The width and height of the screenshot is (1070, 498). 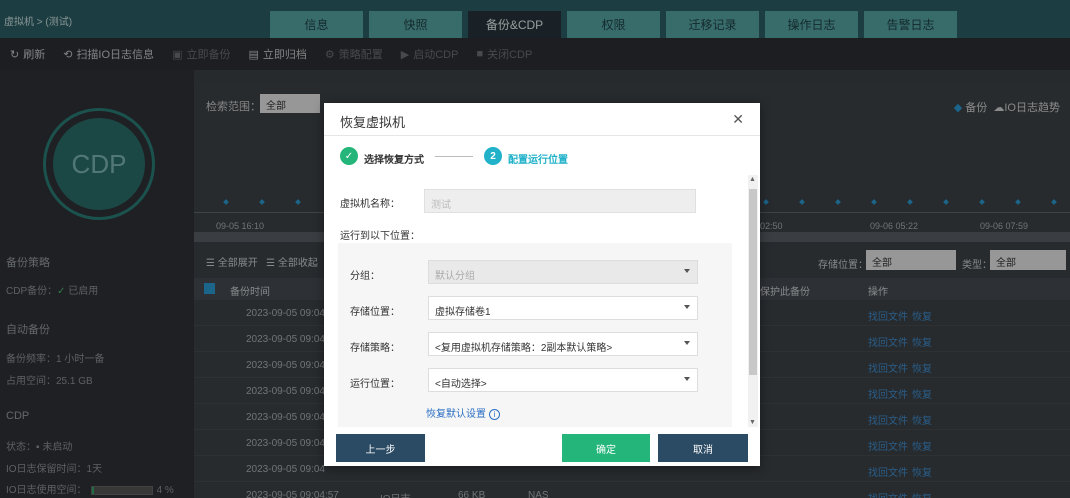 I want to click on close-icon: ✕, so click(x=738, y=119).